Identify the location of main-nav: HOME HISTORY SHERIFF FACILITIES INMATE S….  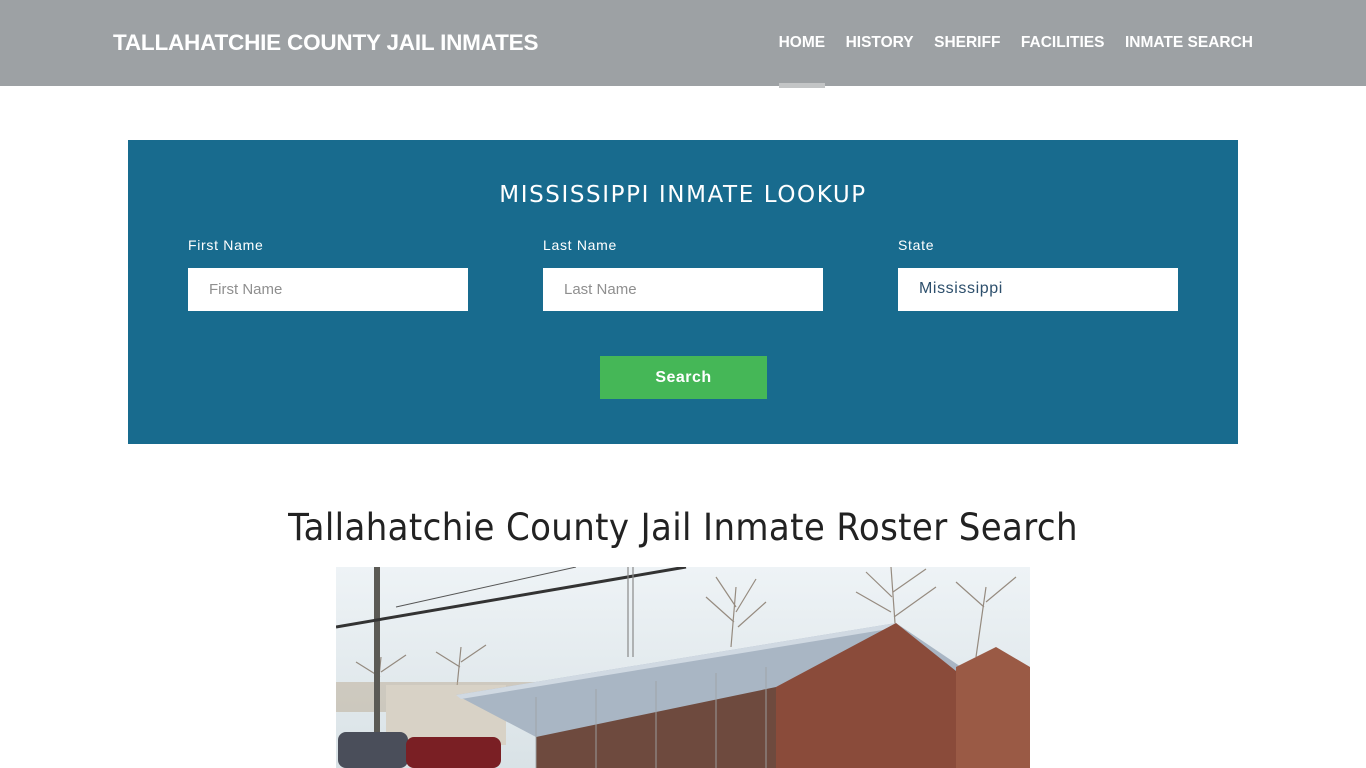
(1015, 61).